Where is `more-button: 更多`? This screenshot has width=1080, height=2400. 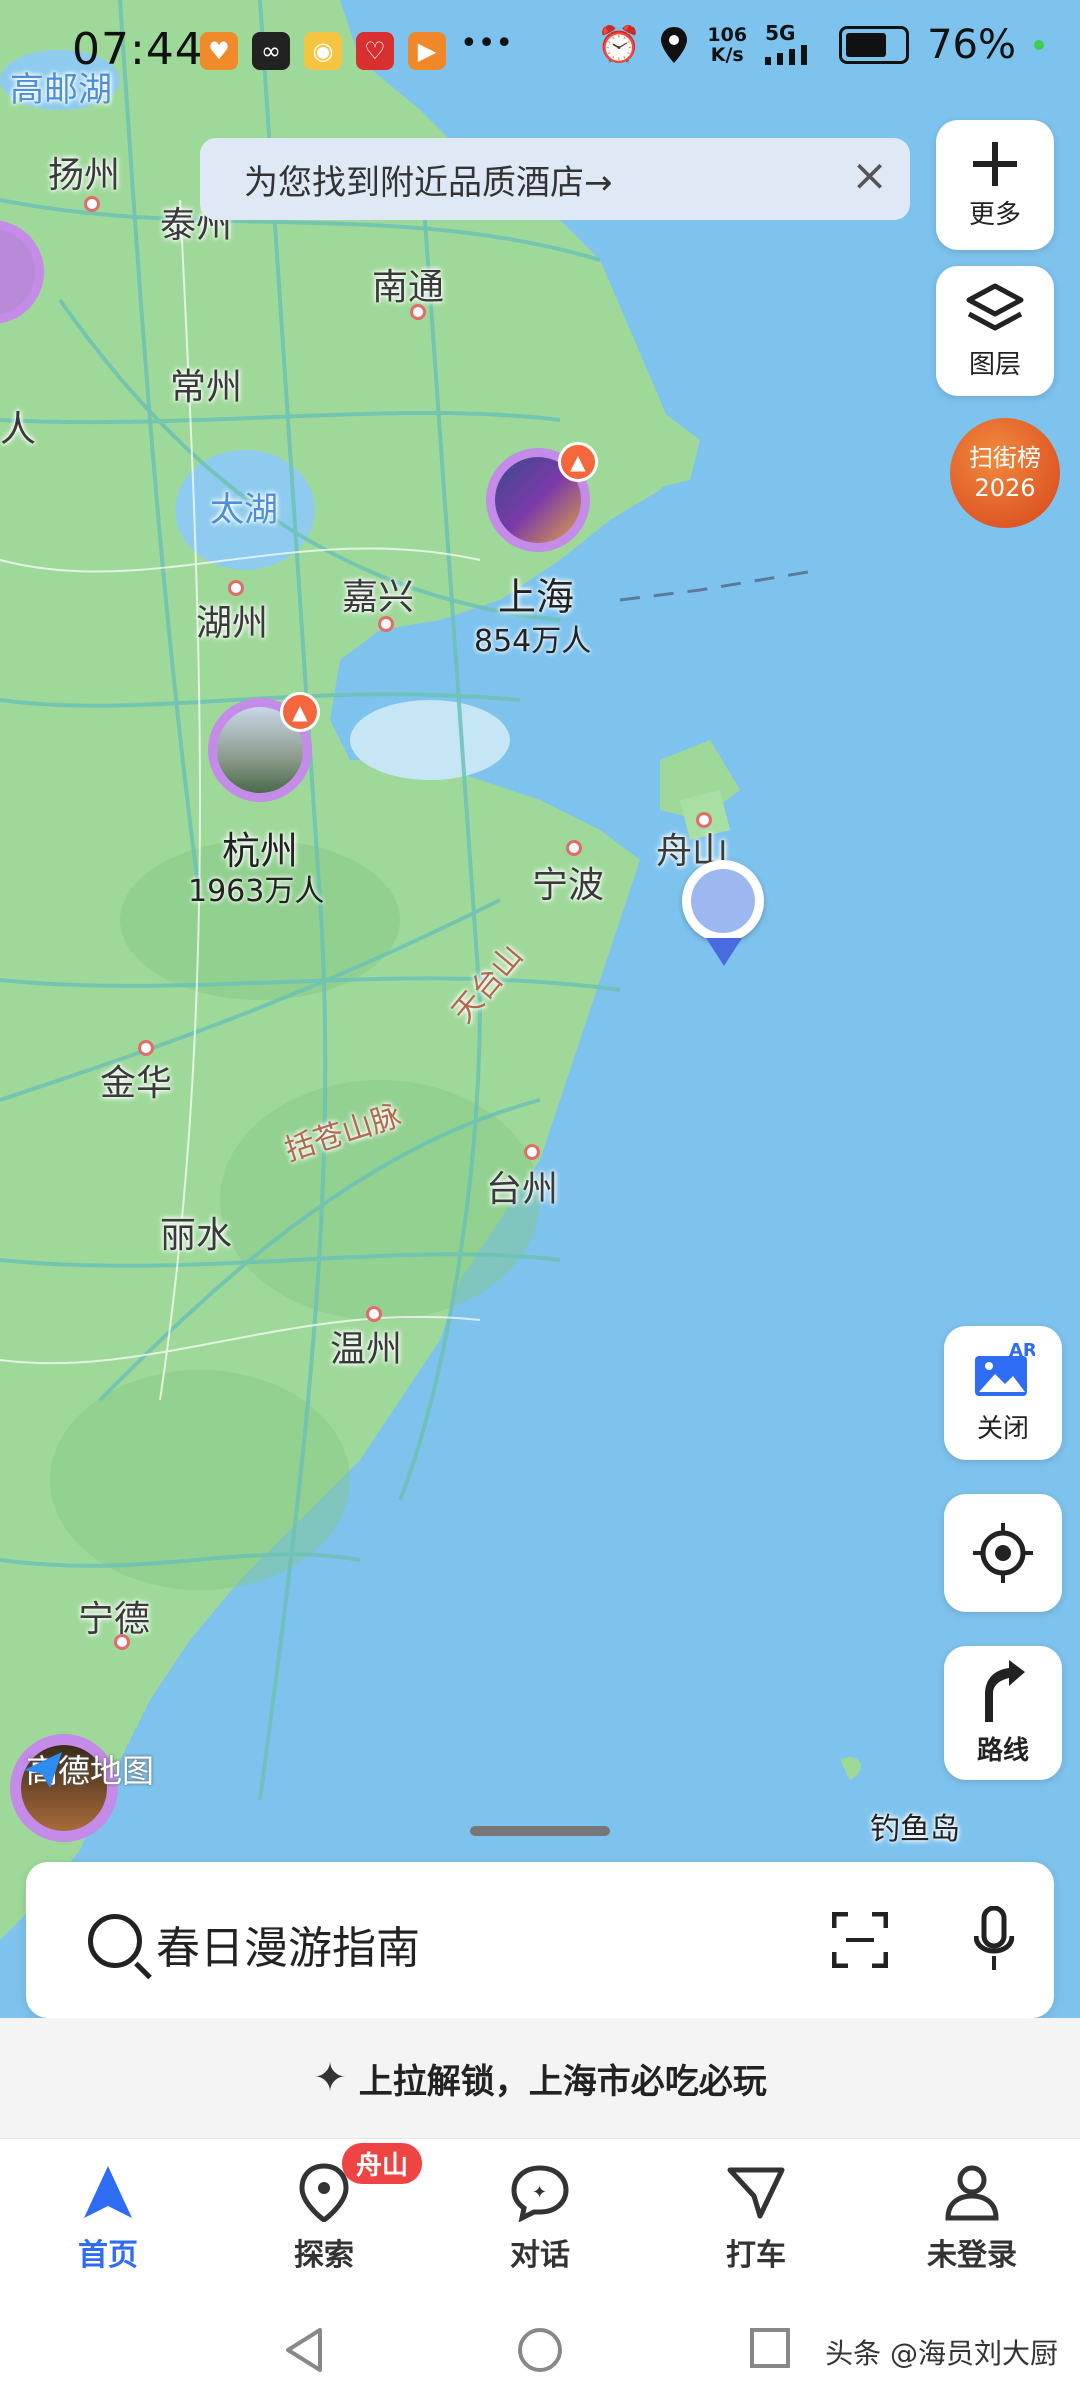 more-button: 更多 is located at coordinates (995, 185).